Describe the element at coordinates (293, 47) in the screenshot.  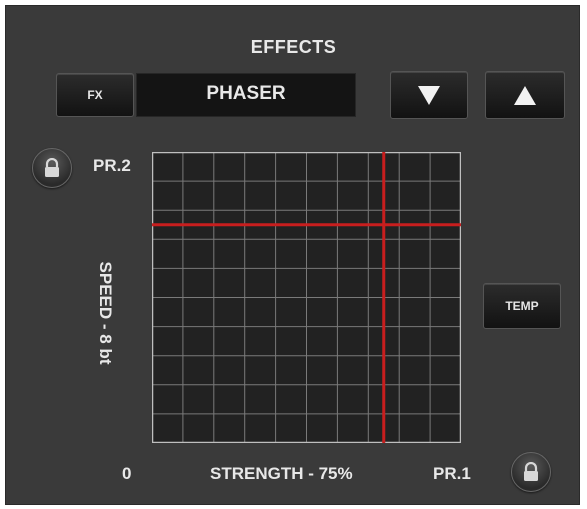
I see `panel-title: EFFECTS` at that location.